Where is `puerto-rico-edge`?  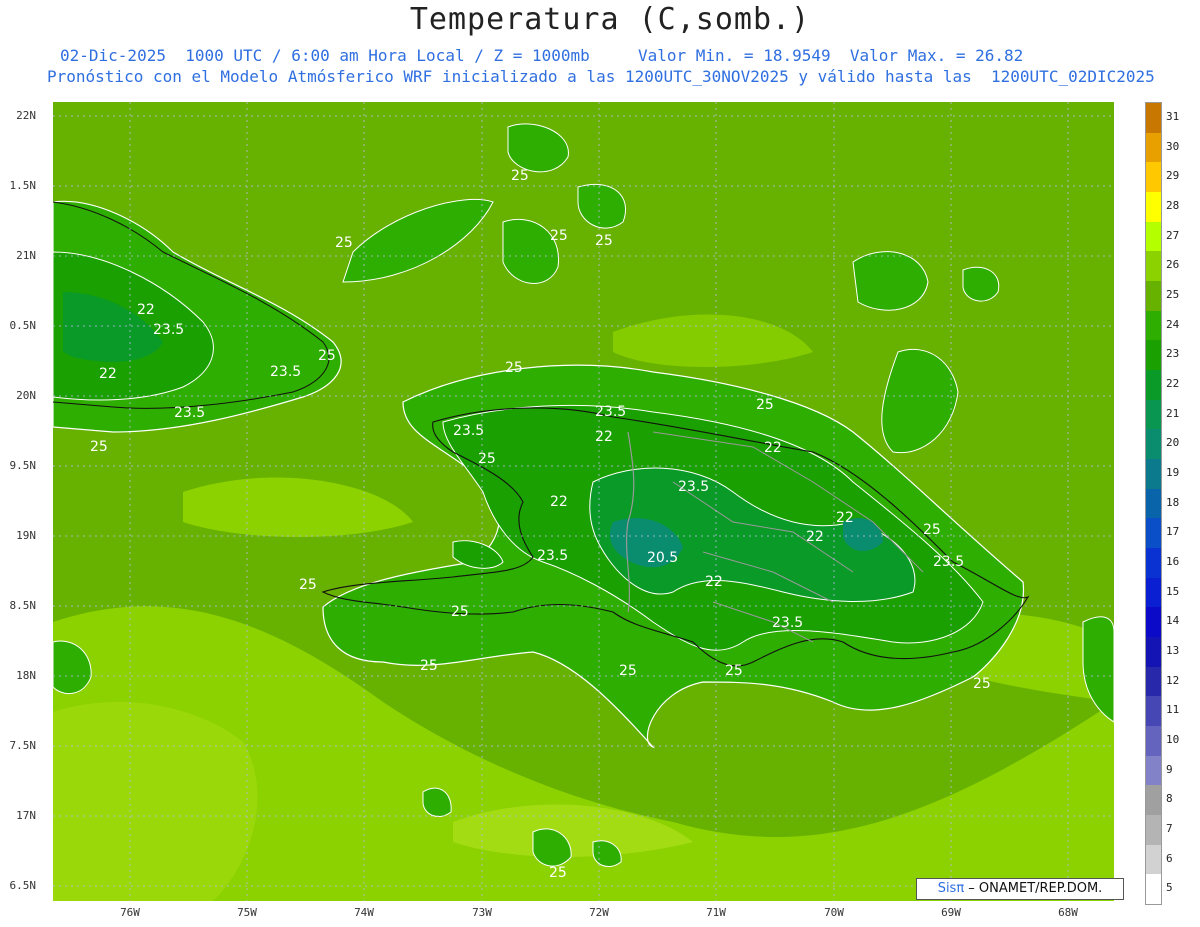 puerto-rico-edge is located at coordinates (1098, 669).